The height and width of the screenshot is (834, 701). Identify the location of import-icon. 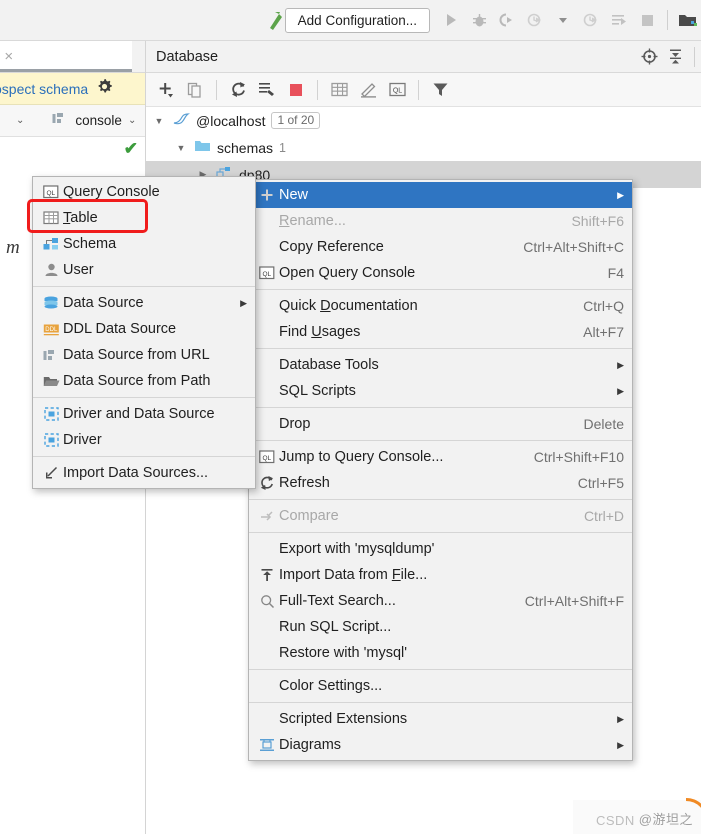
(51, 473).